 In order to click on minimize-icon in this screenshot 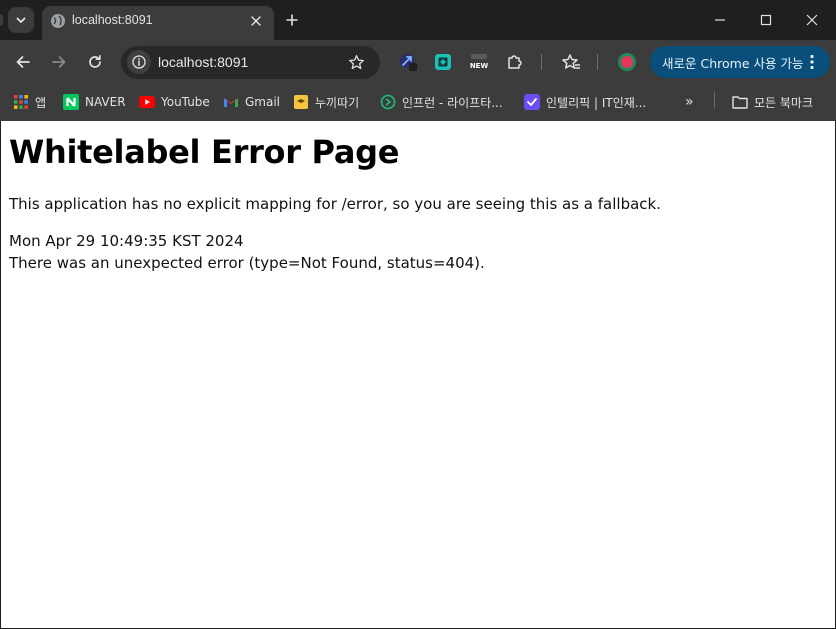, I will do `click(720, 20)`.